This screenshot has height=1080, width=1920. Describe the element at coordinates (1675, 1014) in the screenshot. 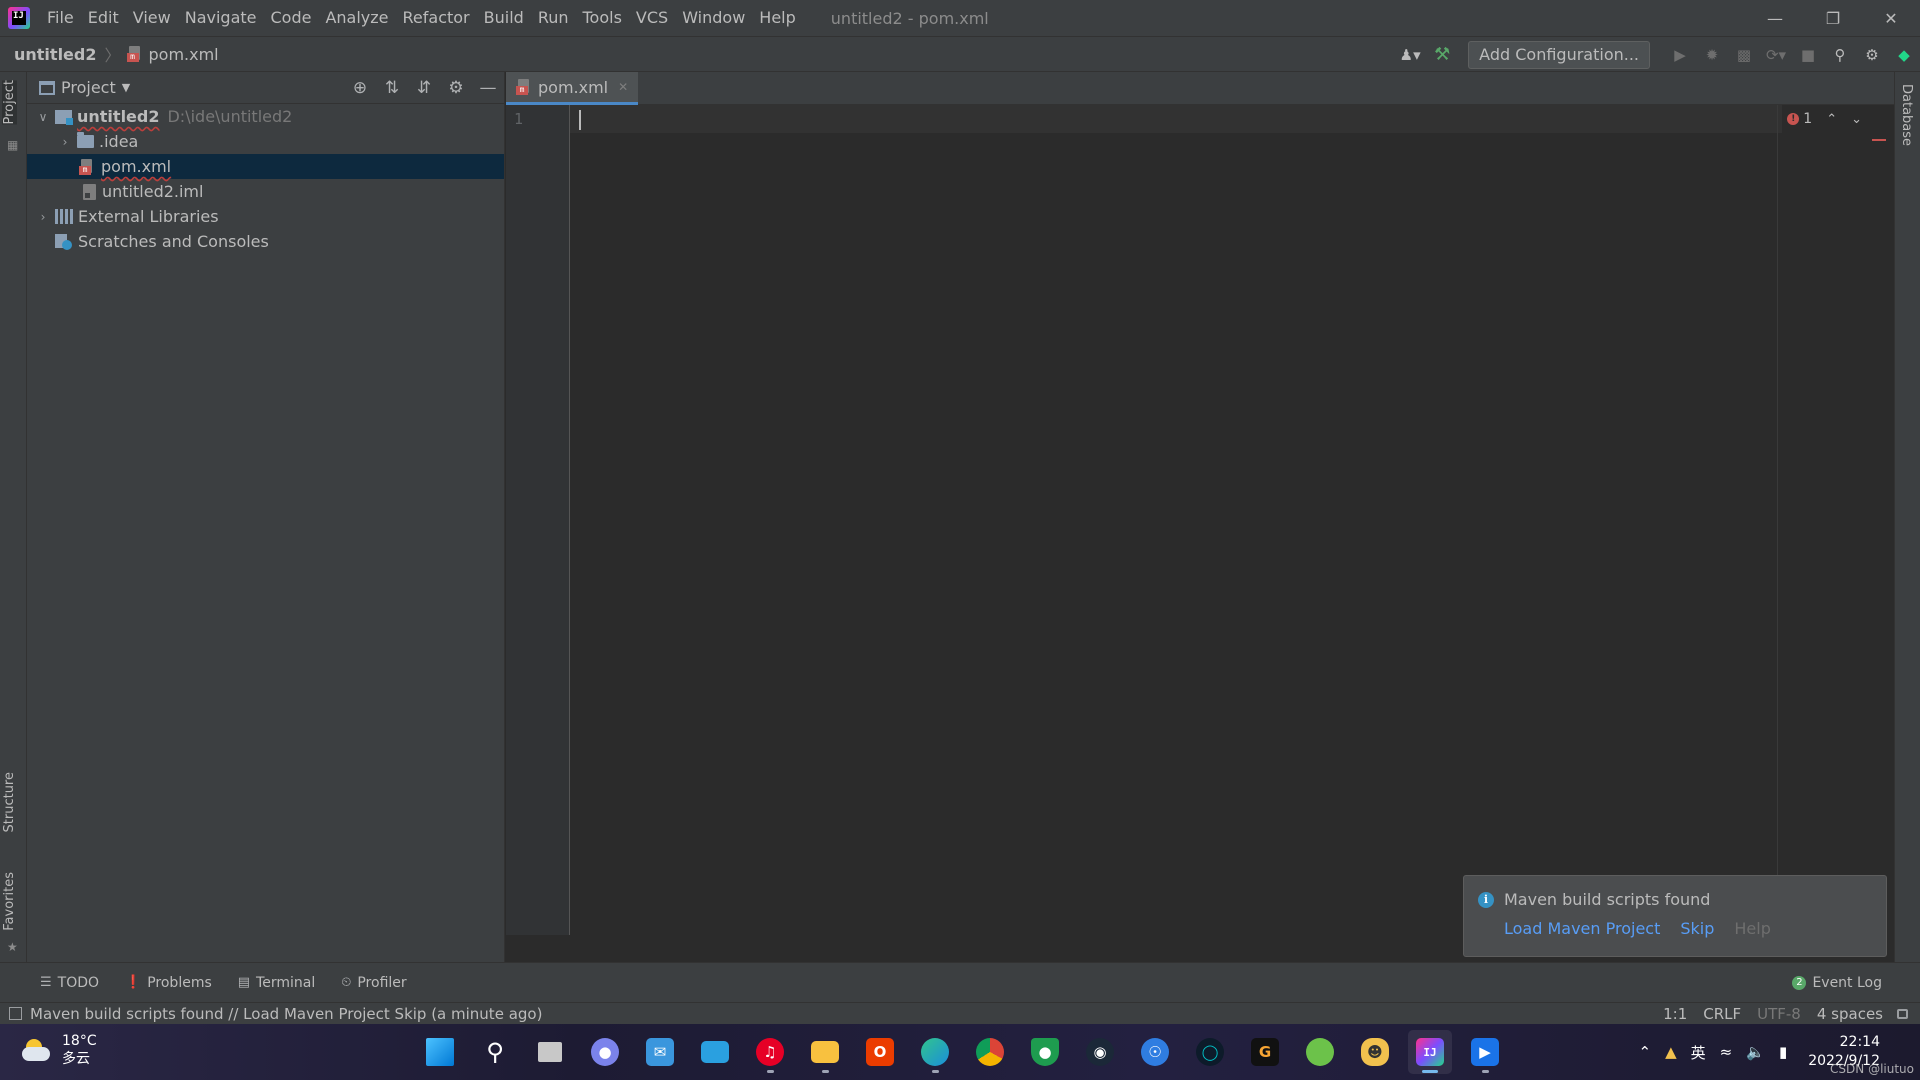

I see `caret-position: 1:1` at that location.